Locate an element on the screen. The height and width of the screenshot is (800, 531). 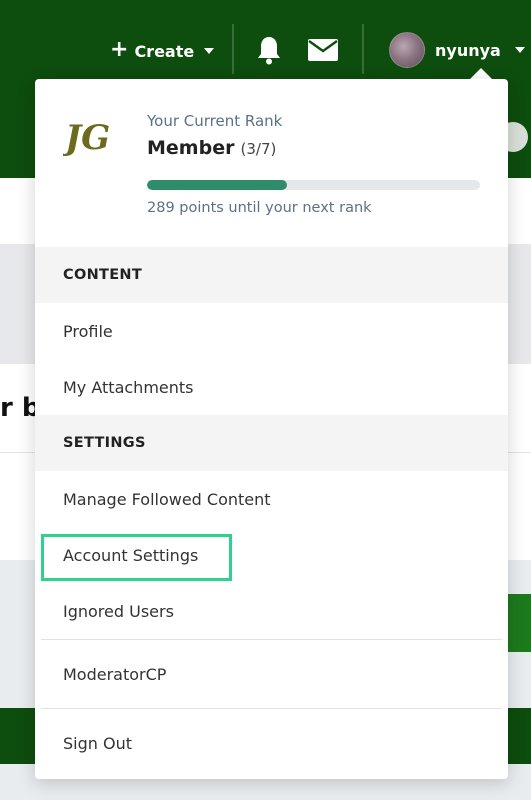
username: nyunya is located at coordinates (468, 50).